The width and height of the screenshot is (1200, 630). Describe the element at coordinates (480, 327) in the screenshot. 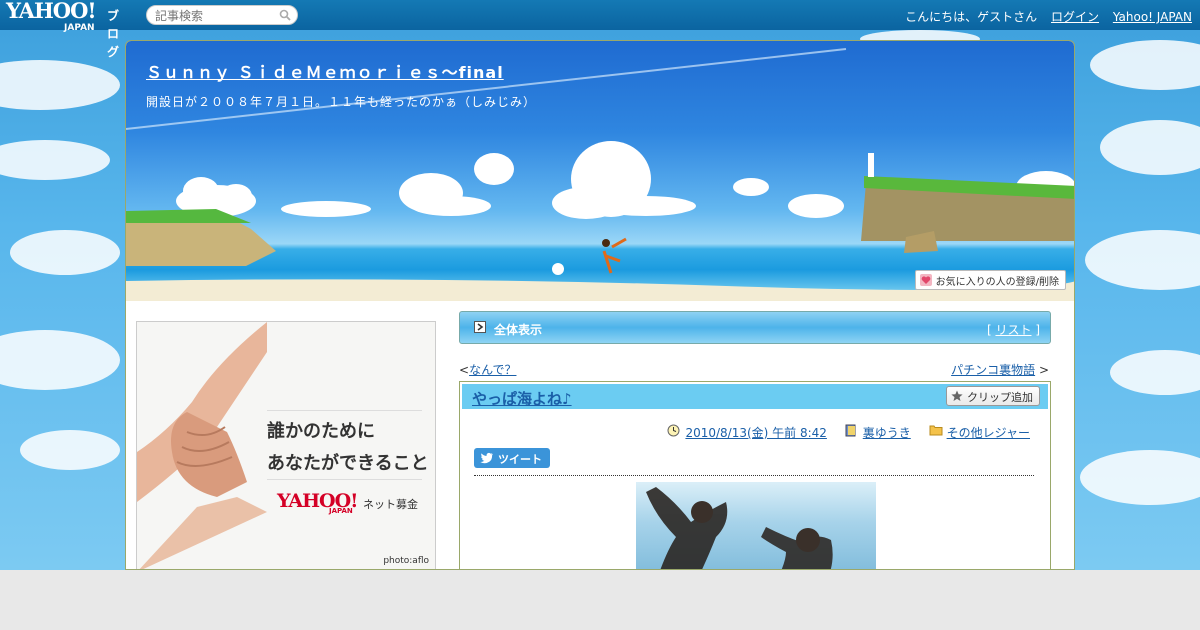

I see `chevron-right-icon` at that location.